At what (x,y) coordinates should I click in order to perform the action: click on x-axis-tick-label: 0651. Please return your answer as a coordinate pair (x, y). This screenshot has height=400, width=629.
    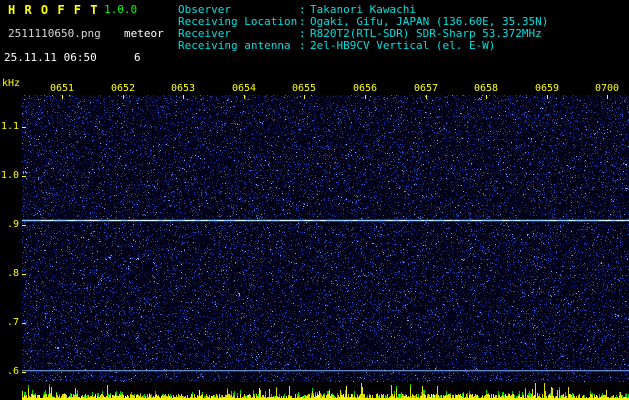
    Looking at the image, I should click on (62, 88).